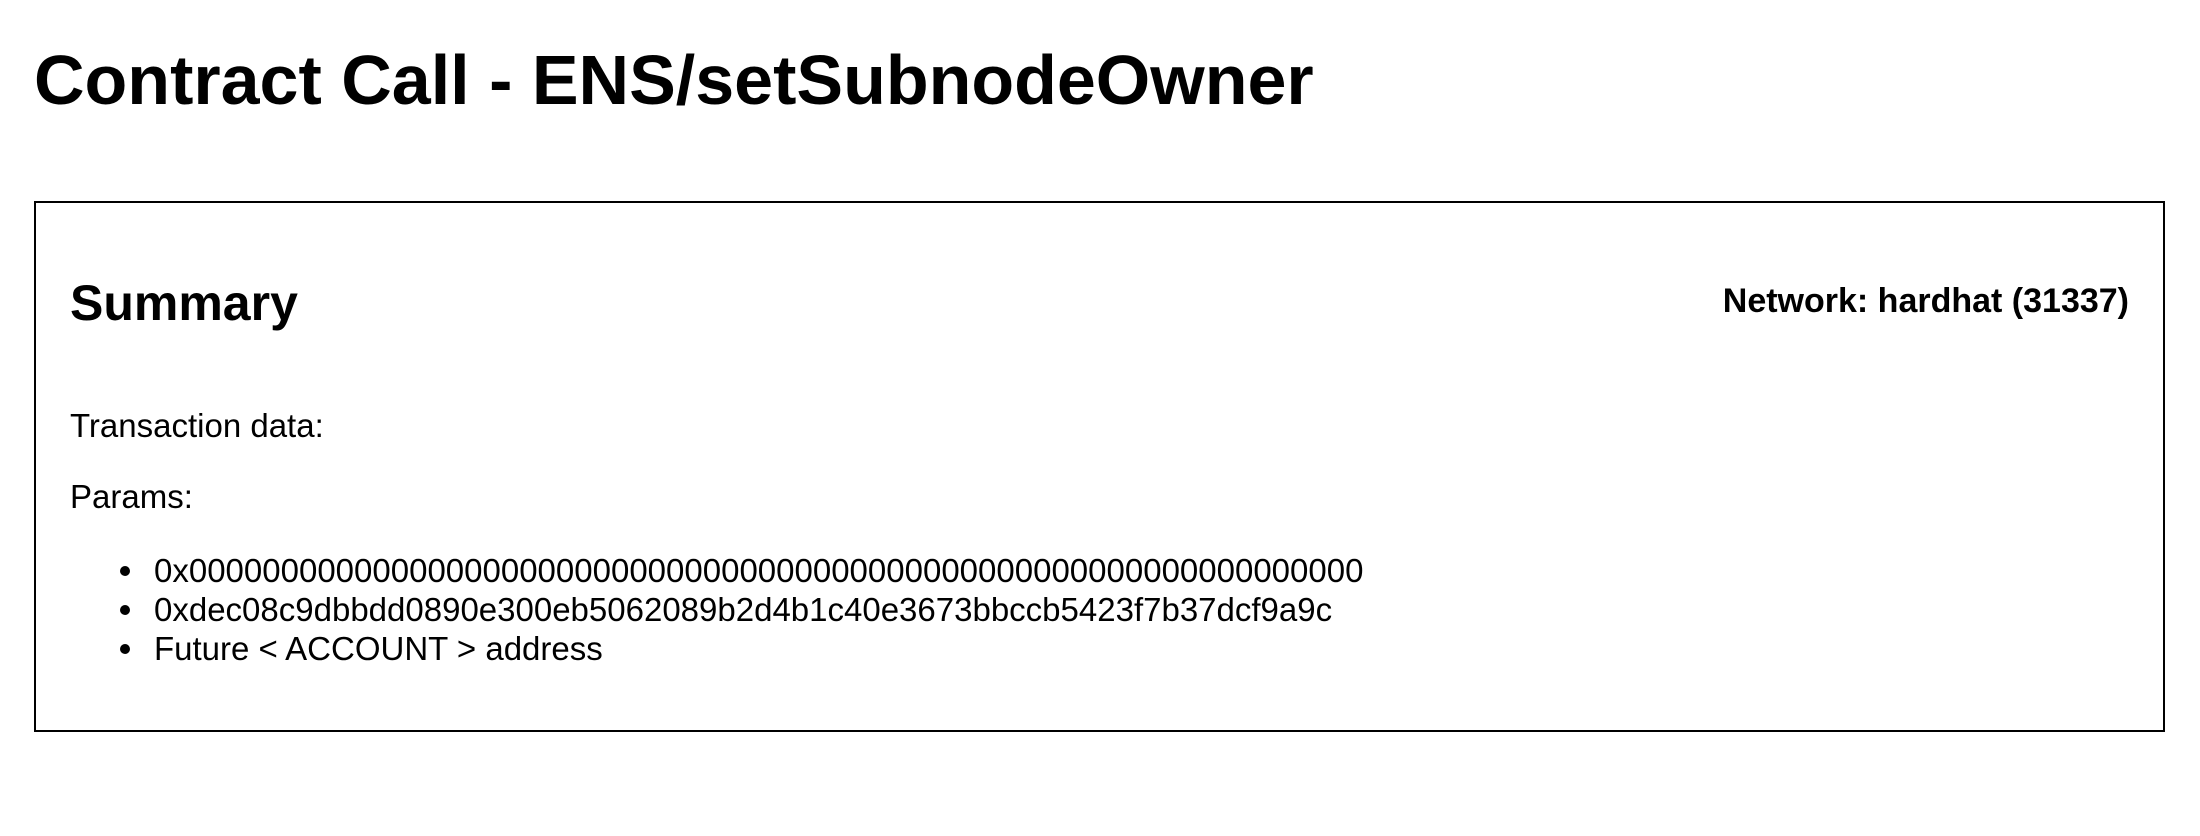 The image size is (2200, 836). I want to click on transaction-data-label: Transaction data:, so click(197, 425).